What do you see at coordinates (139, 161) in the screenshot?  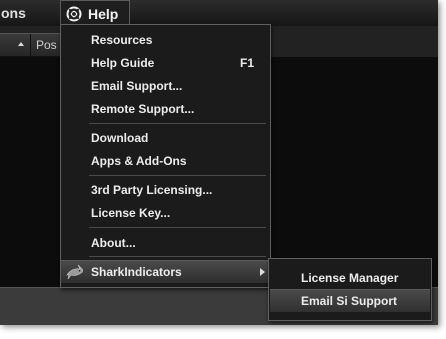 I see `menu-item-label: Apps & Add-Ons` at bounding box center [139, 161].